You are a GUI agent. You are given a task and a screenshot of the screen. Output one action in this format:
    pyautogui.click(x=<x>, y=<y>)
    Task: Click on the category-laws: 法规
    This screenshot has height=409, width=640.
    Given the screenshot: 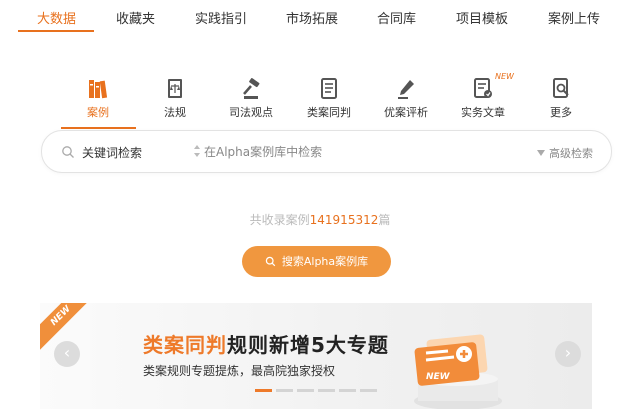 What is the action you would take?
    pyautogui.click(x=175, y=95)
    